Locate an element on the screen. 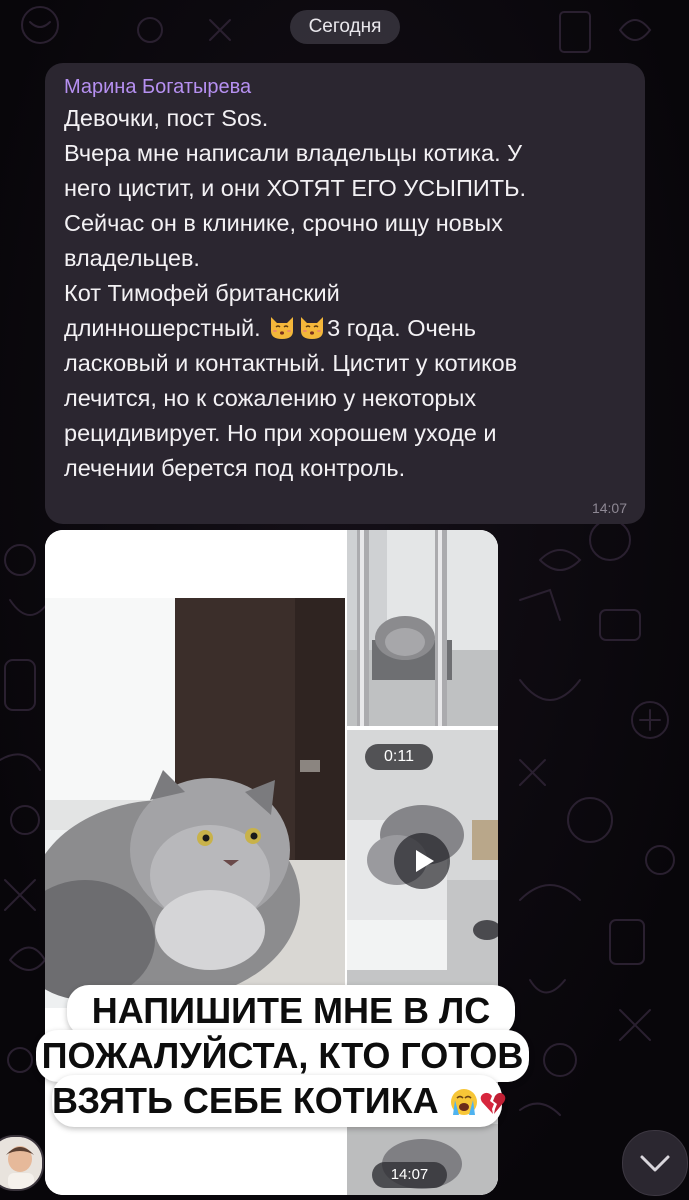  cat-cage-photo-image is located at coordinates (422, 628).